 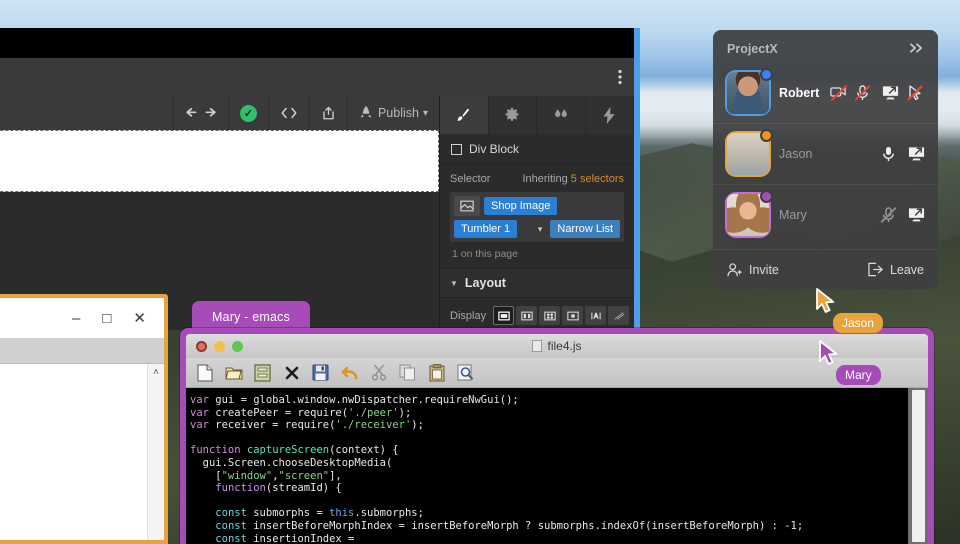 What do you see at coordinates (486, 229) in the screenshot?
I see `selector-chip-1: Tumbler 1` at bounding box center [486, 229].